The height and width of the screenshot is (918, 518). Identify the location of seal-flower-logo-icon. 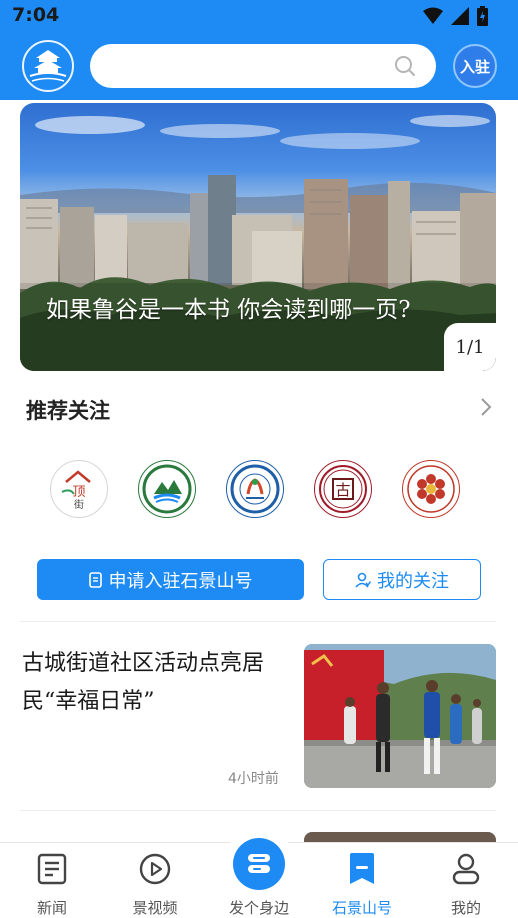
(431, 489).